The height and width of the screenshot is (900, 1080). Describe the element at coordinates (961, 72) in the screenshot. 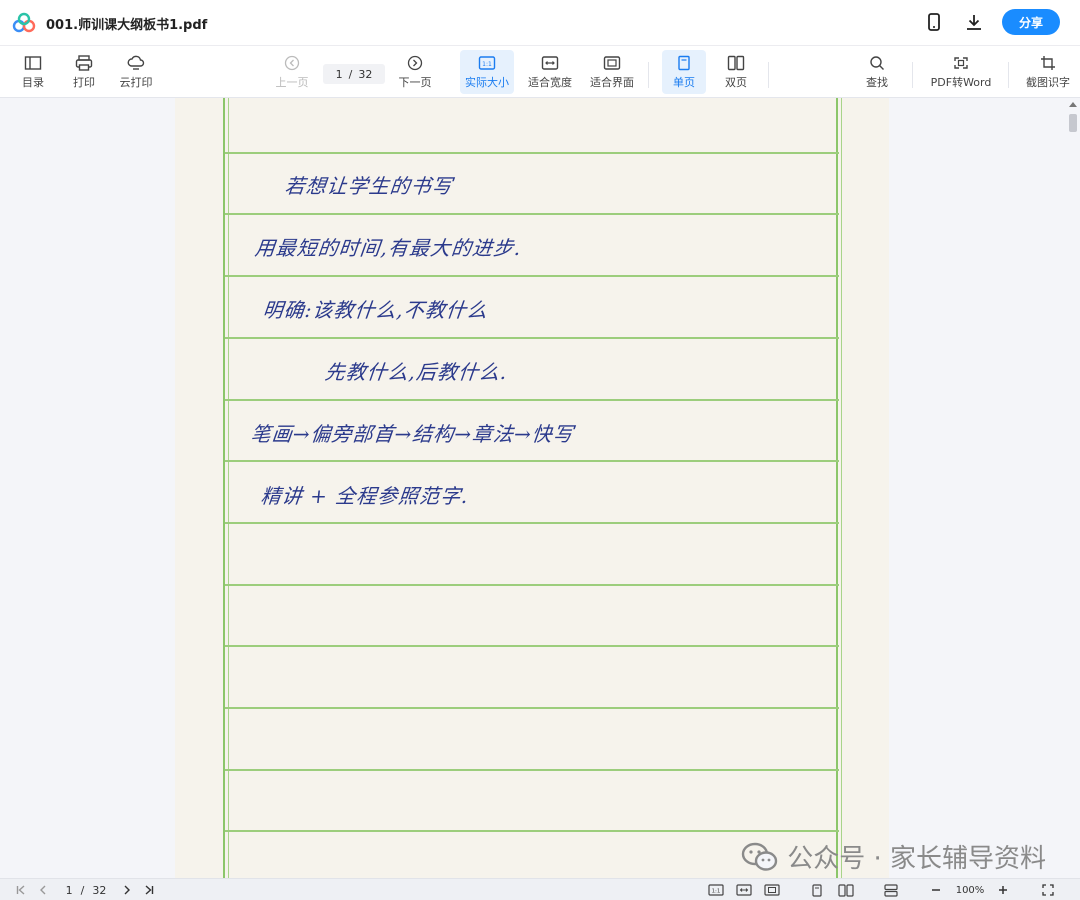

I see `pdf-to-word-button: PDF转Word` at that location.